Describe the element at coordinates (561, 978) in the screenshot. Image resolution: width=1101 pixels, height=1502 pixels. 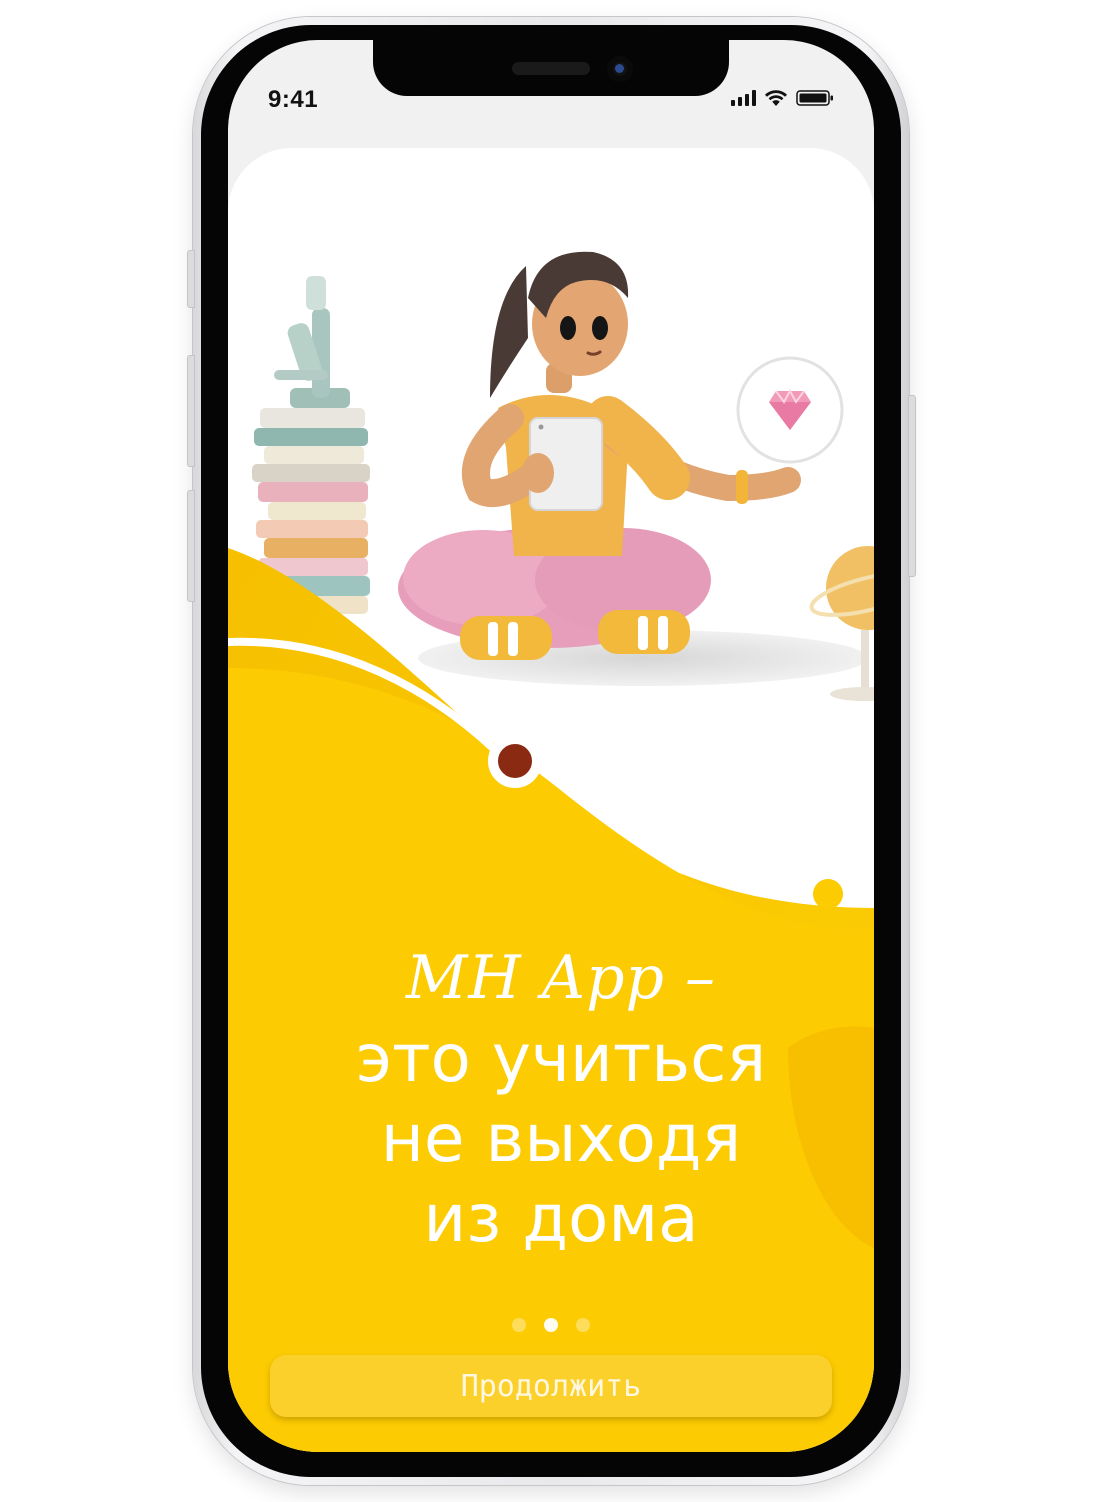
I see `brand-title: MH App –` at that location.